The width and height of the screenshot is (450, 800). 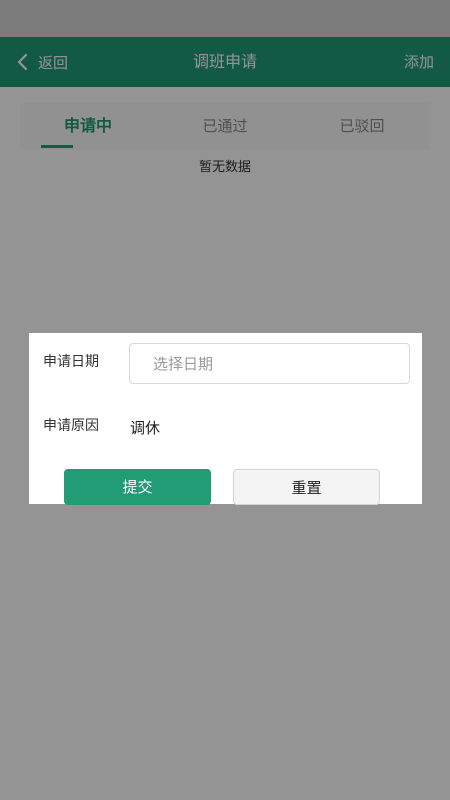 I want to click on date-label: 申请日期, so click(x=71, y=362).